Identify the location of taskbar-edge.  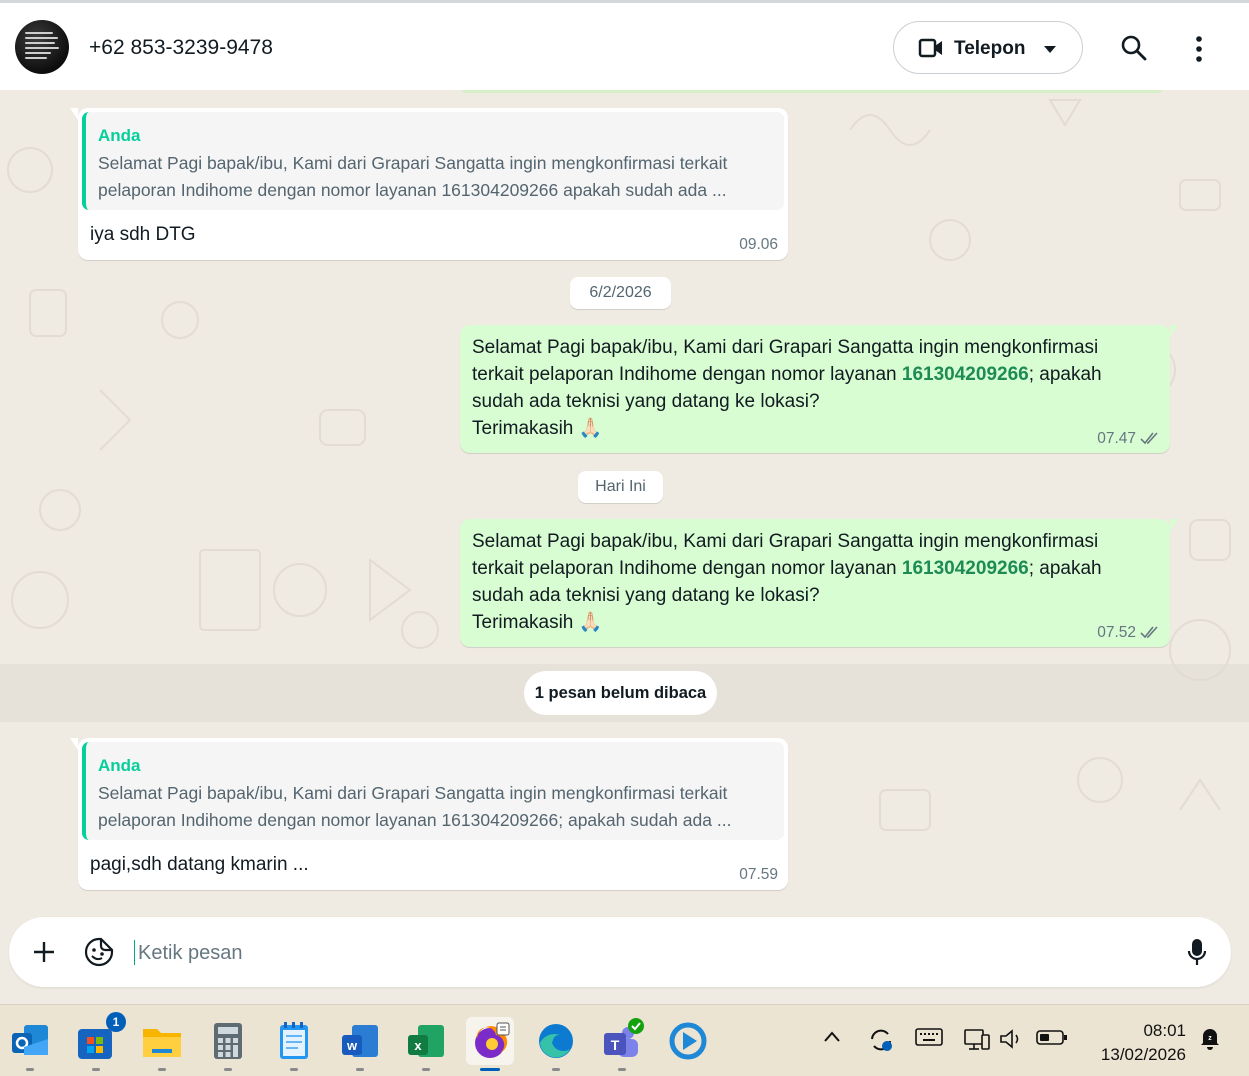
(556, 1044).